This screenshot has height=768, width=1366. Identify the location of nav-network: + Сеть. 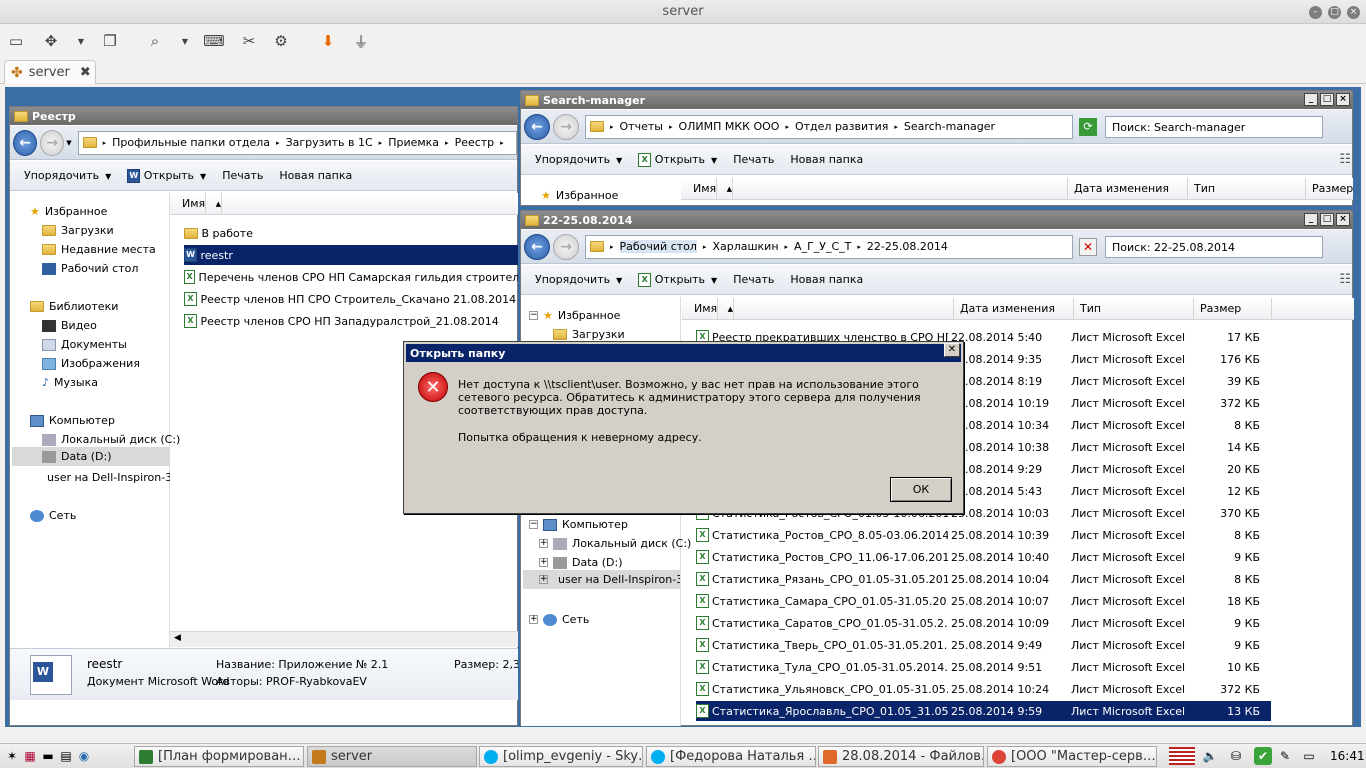
(559, 619).